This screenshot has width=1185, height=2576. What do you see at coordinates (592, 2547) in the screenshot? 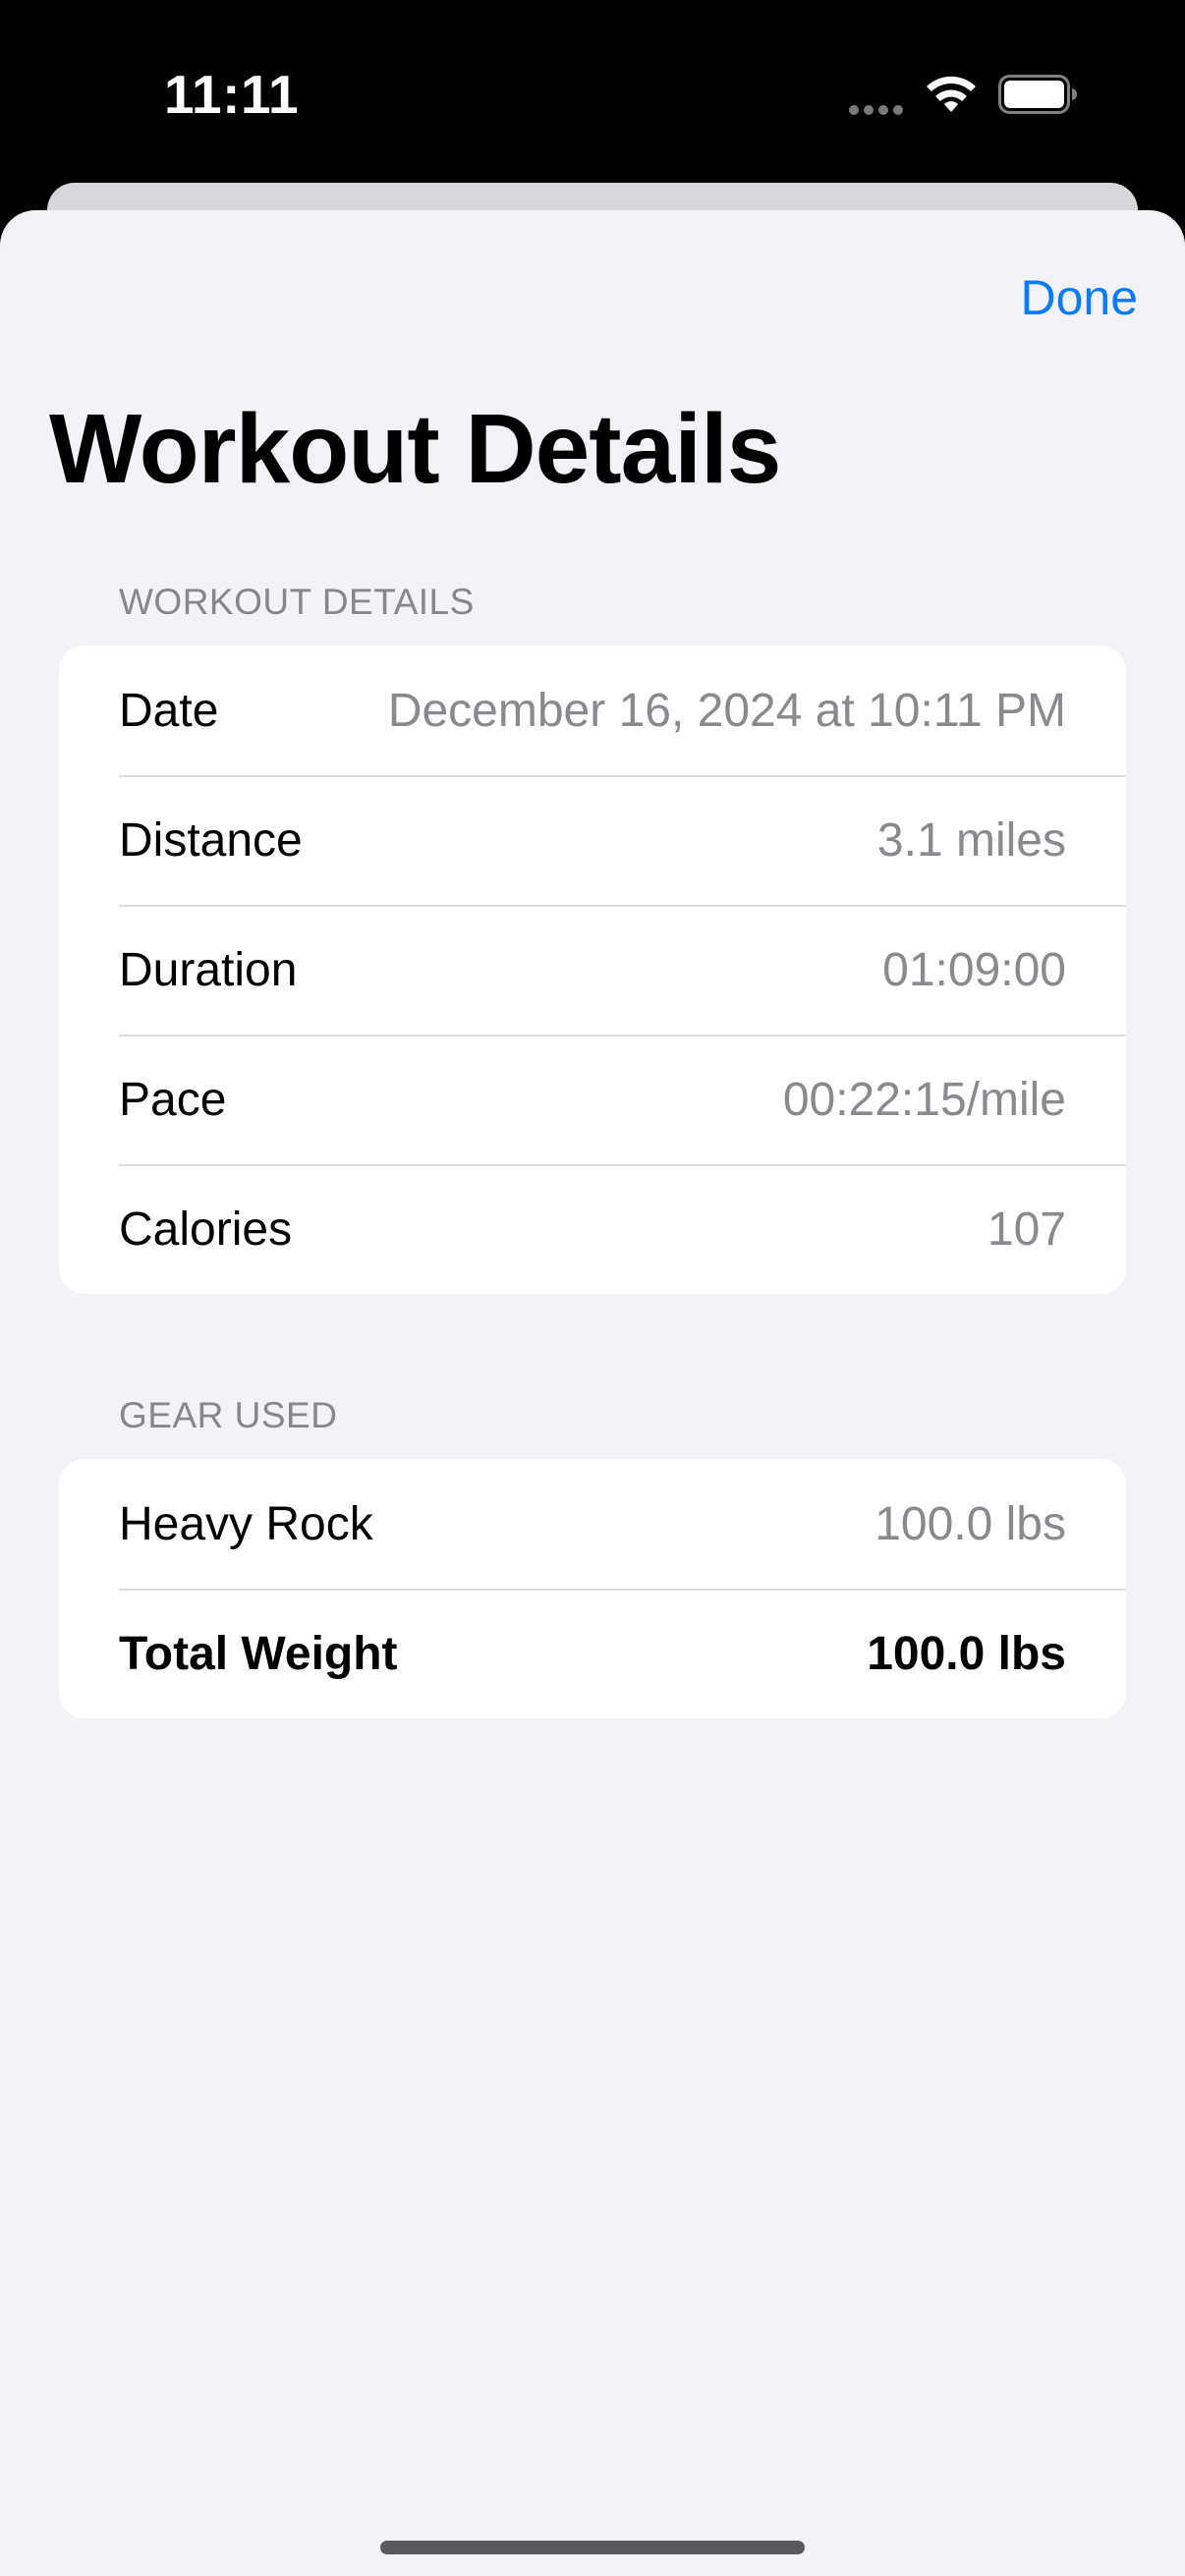
I see `home-indicator` at bounding box center [592, 2547].